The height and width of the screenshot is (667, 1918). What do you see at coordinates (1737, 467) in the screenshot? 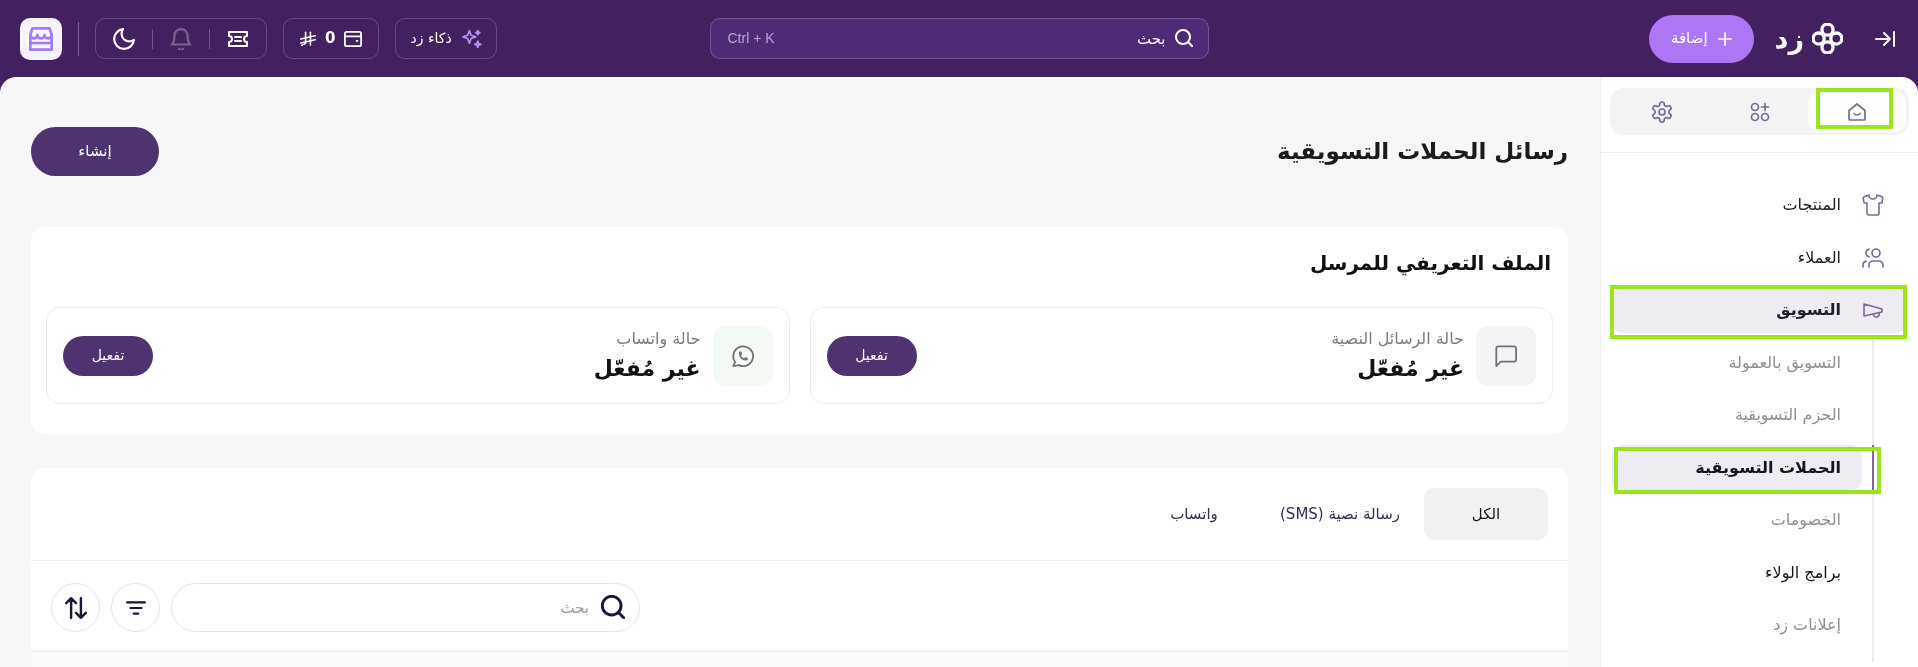
I see `nav-subitem: الحملات التسويقية` at bounding box center [1737, 467].